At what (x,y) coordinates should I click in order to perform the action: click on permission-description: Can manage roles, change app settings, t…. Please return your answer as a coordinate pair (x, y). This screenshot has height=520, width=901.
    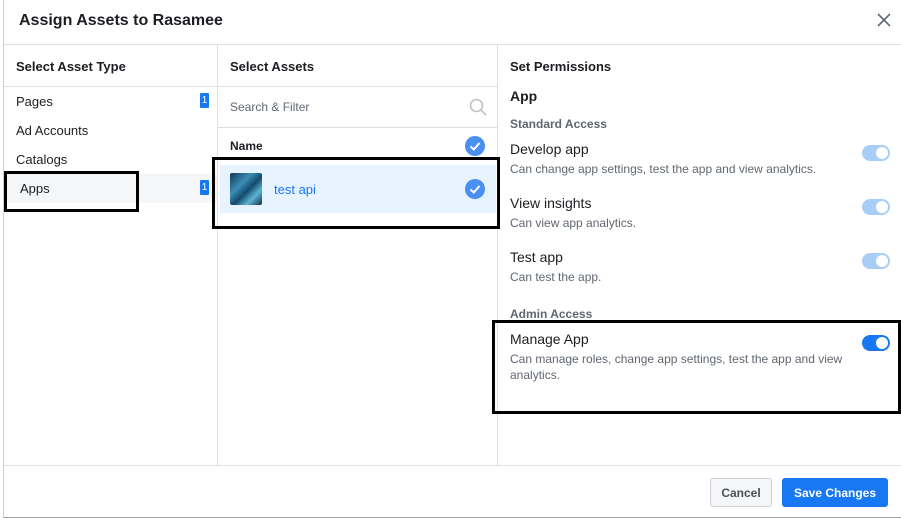
    Looking at the image, I should click on (676, 367).